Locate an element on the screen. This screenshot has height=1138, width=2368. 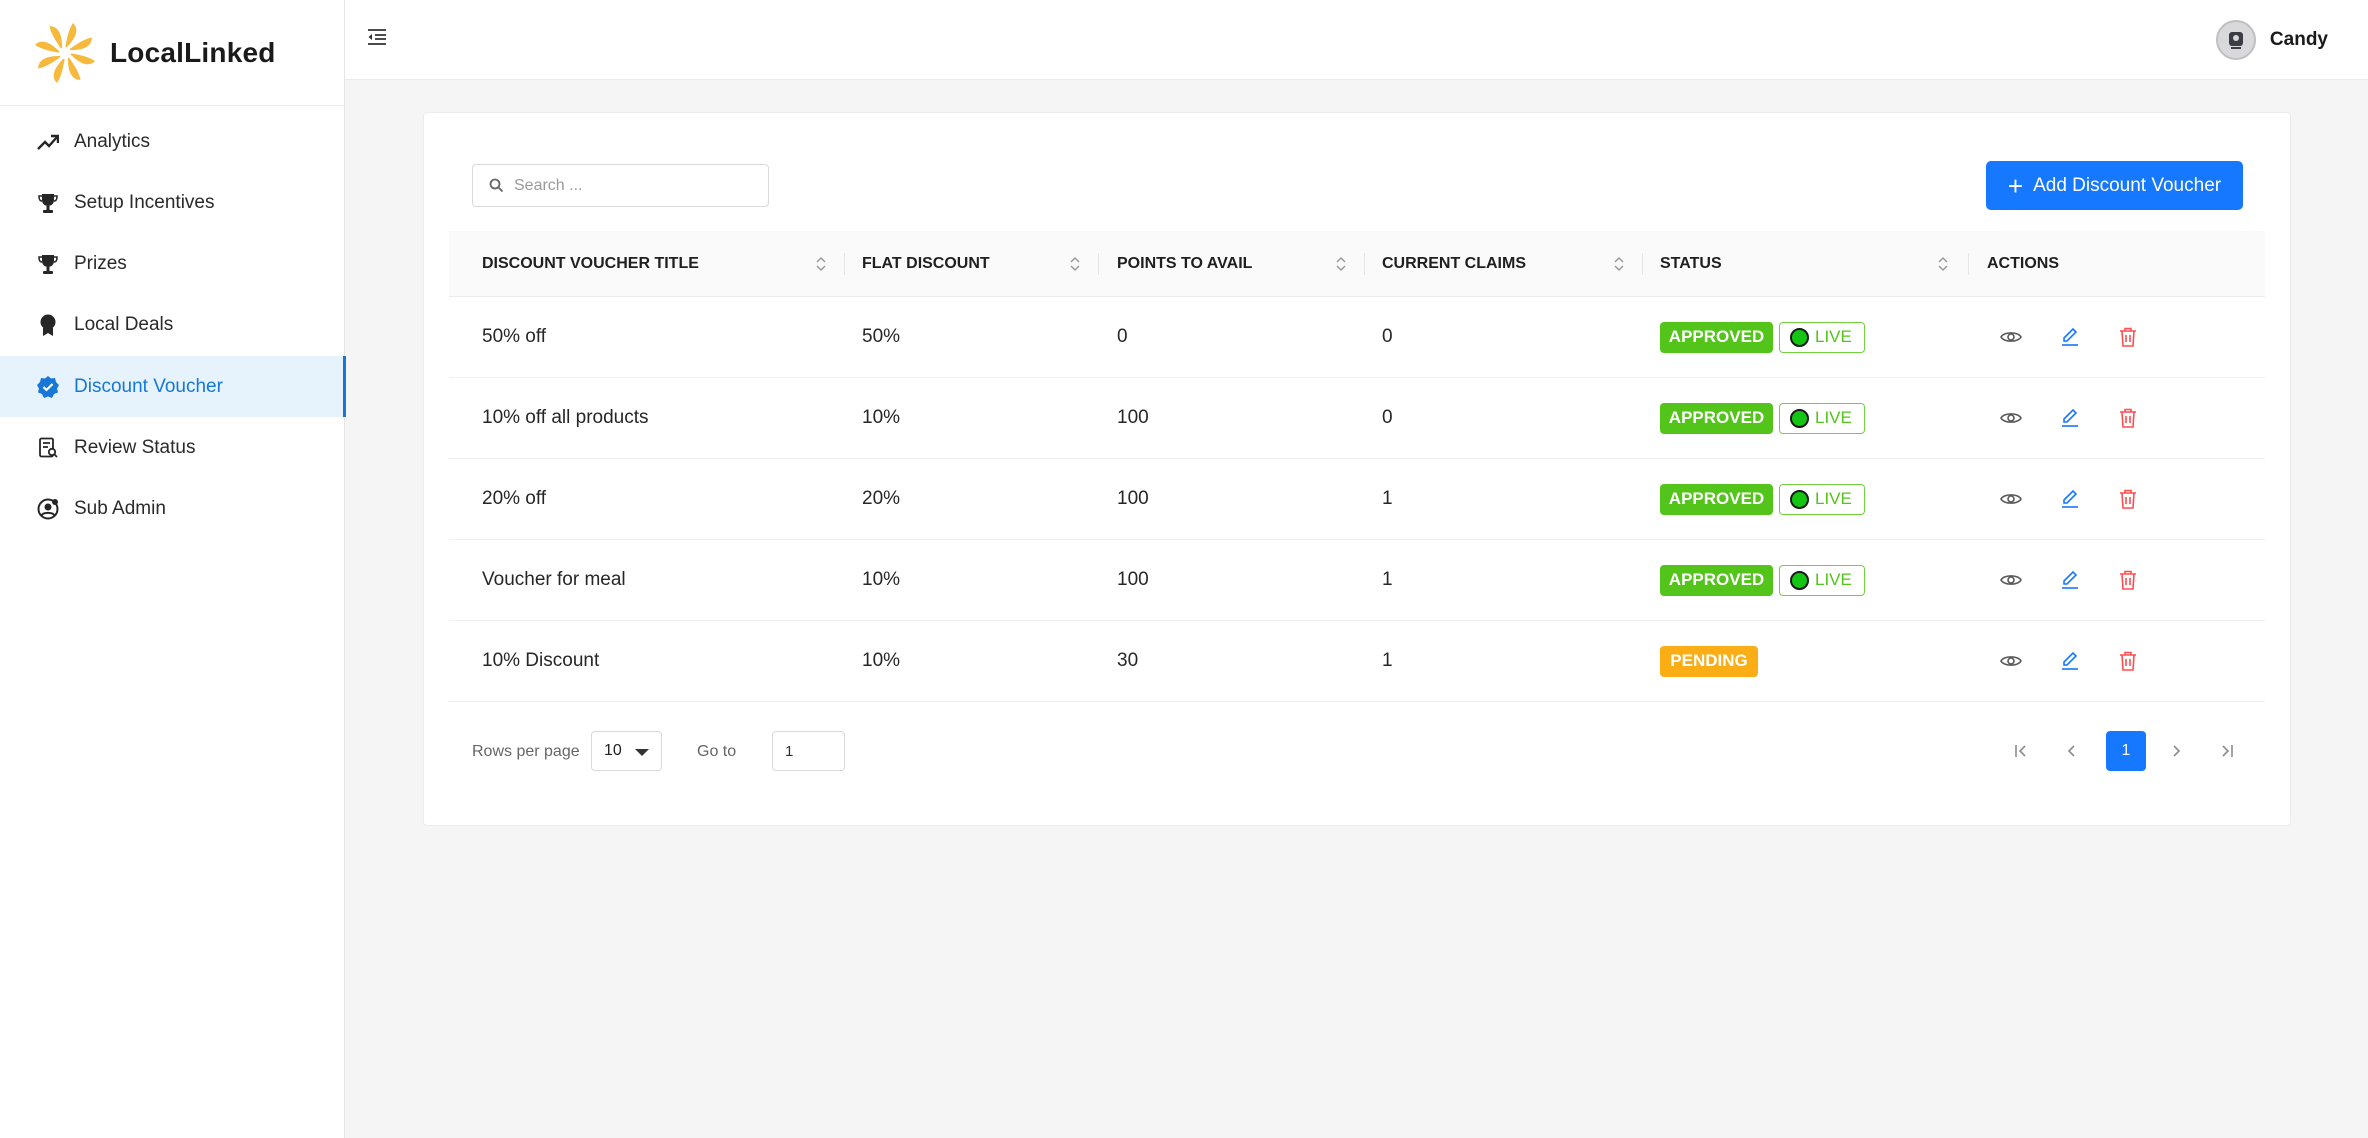
previous-page-icon is located at coordinates (2072, 751).